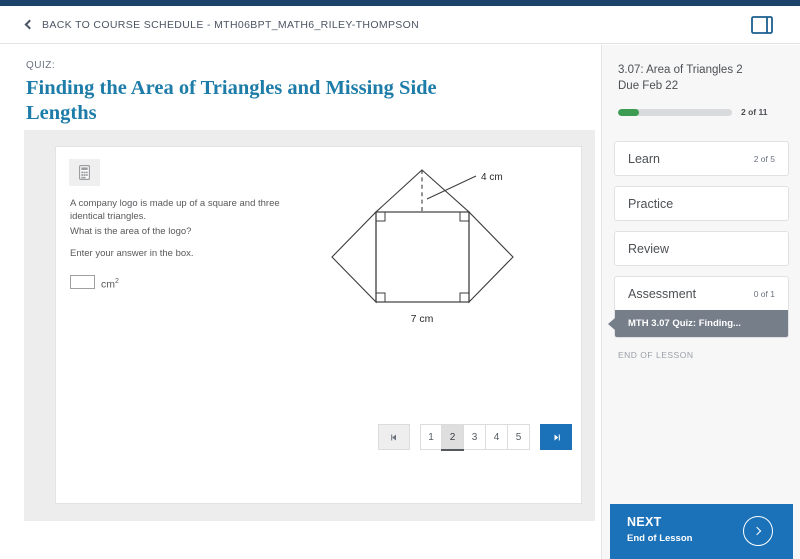  Describe the element at coordinates (648, 86) in the screenshot. I see `lesson-due-date: Due Feb 22` at that location.